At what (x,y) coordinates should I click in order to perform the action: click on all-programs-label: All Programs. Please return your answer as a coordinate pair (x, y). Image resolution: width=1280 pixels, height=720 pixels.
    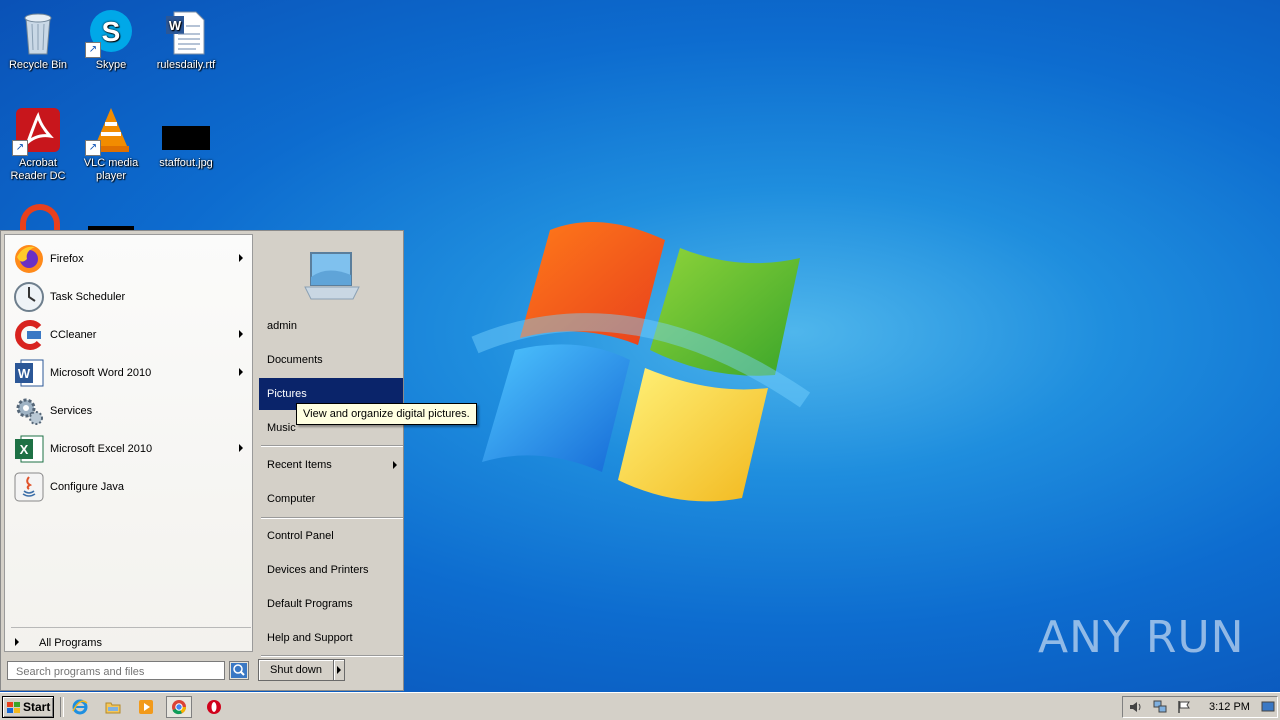
    Looking at the image, I should click on (70, 643).